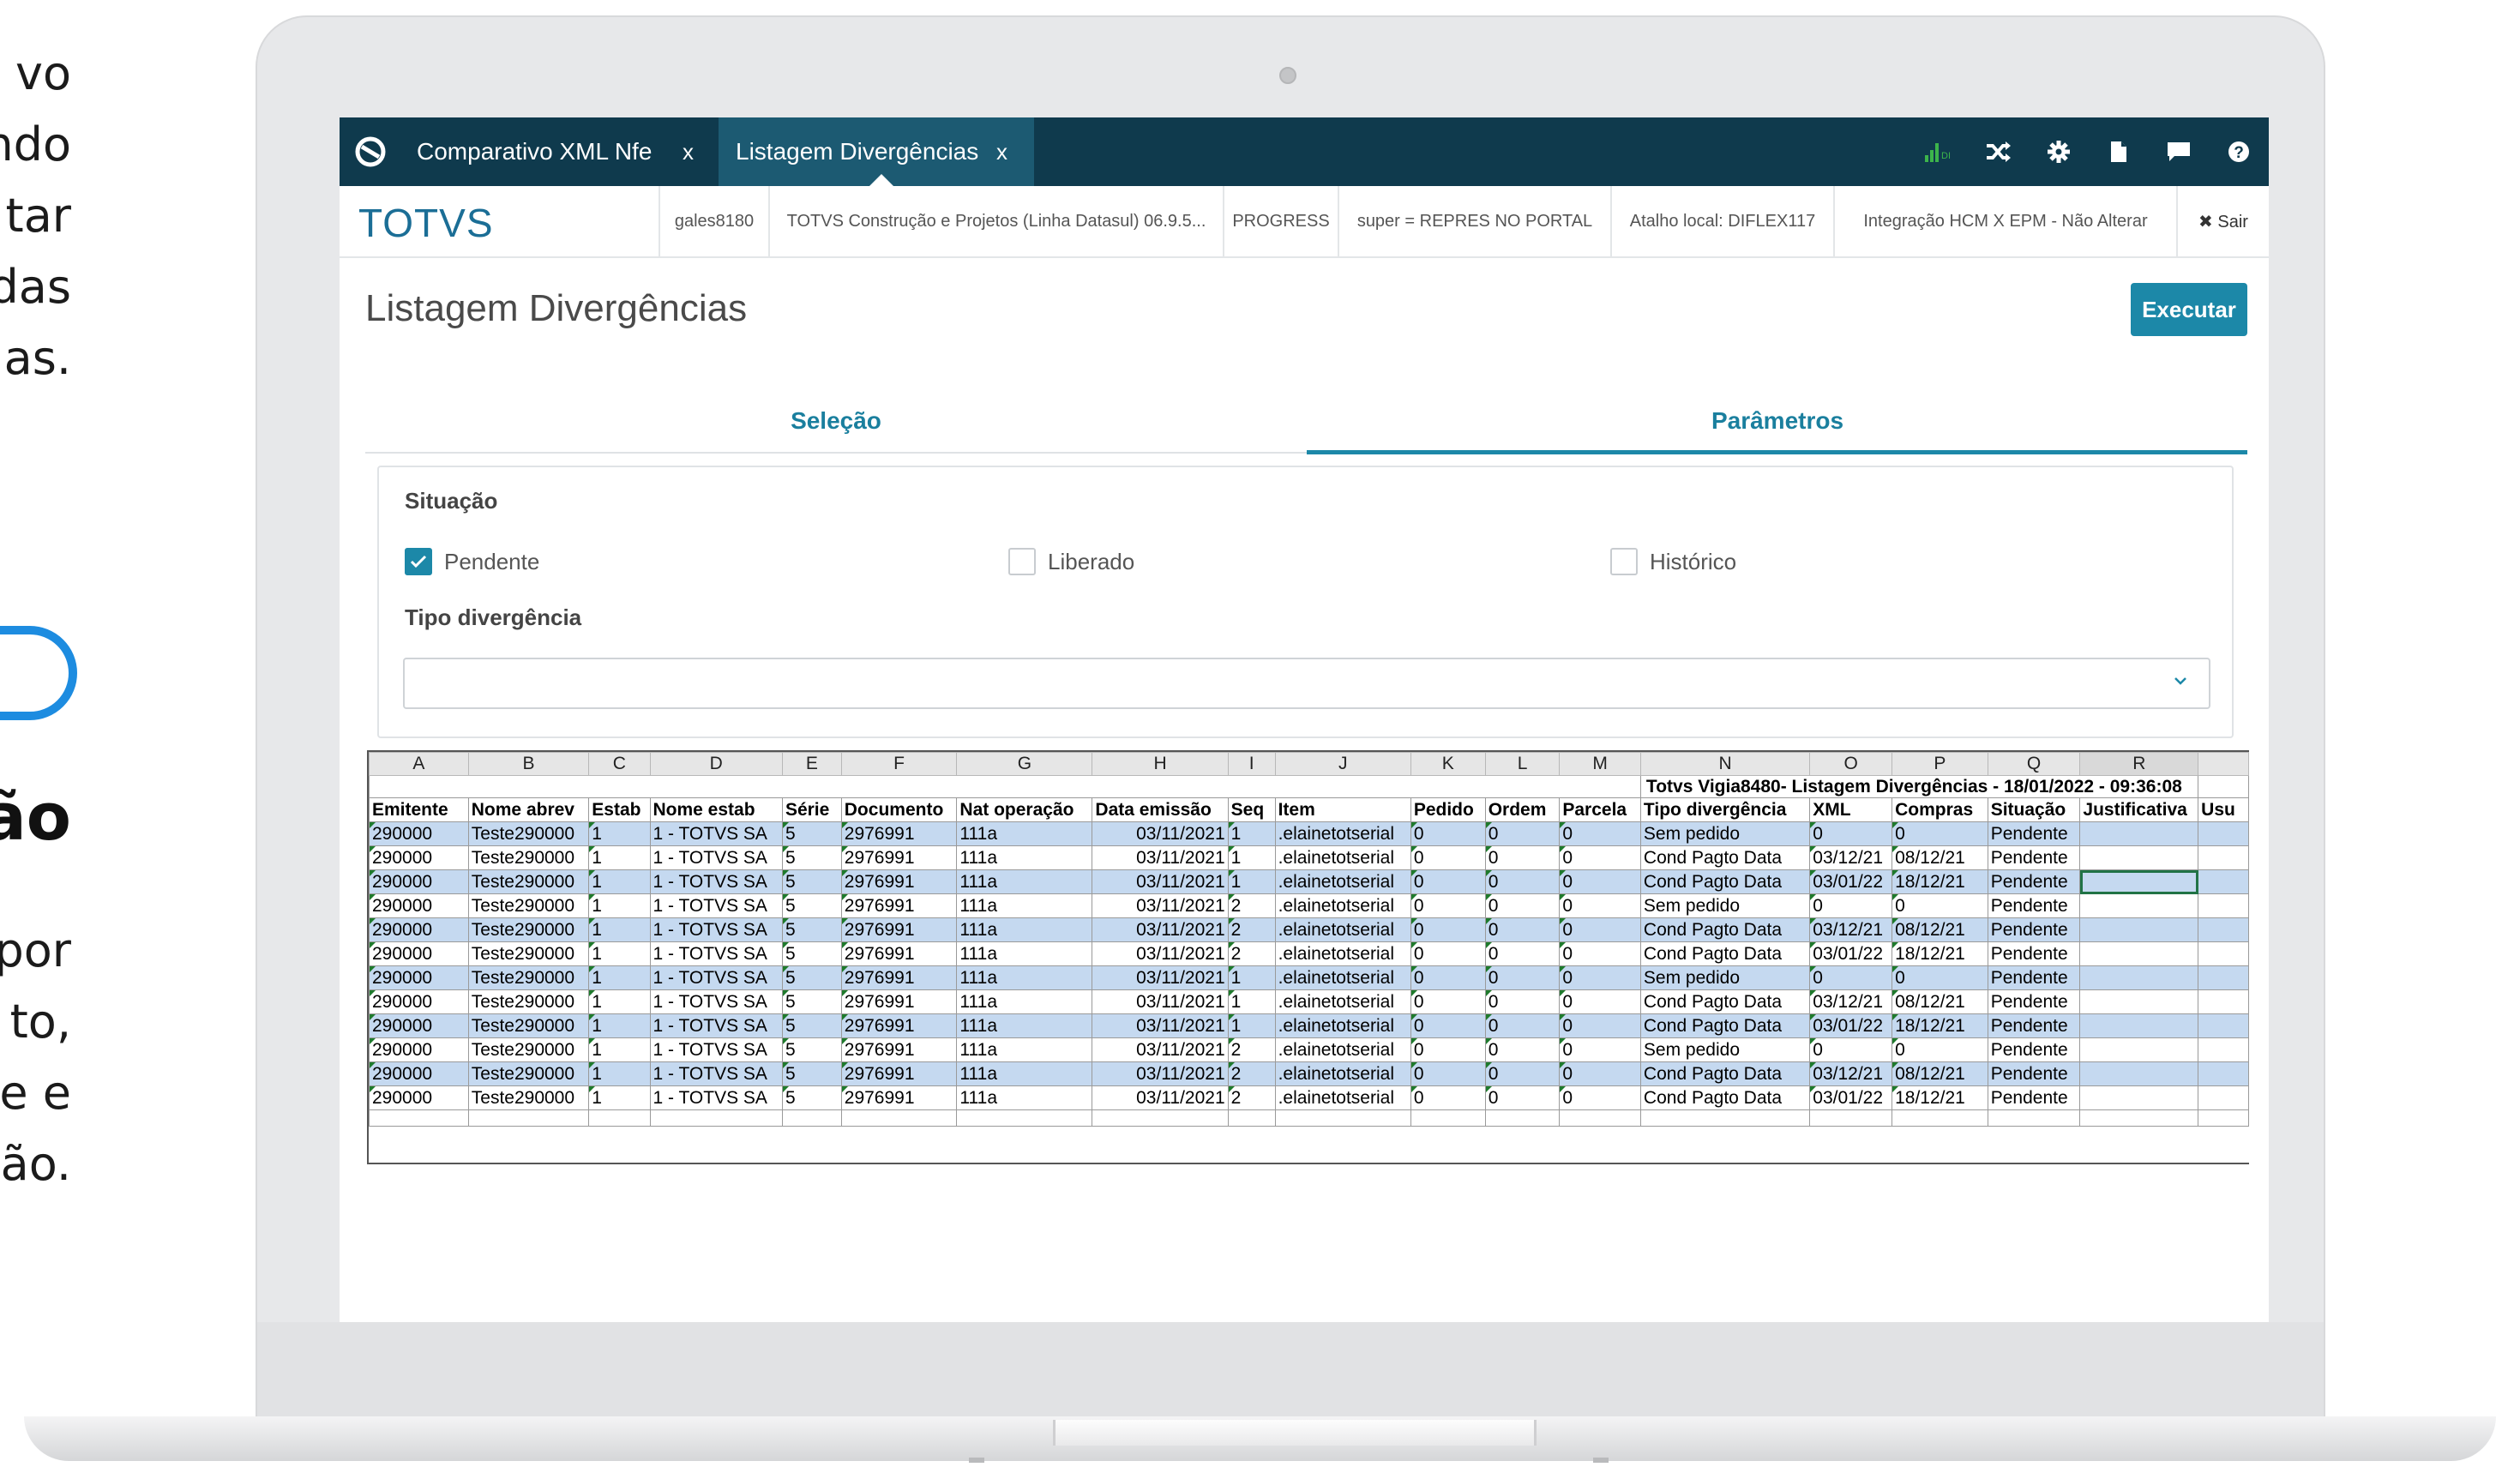  I want to click on help-icon: ?, so click(2239, 151).